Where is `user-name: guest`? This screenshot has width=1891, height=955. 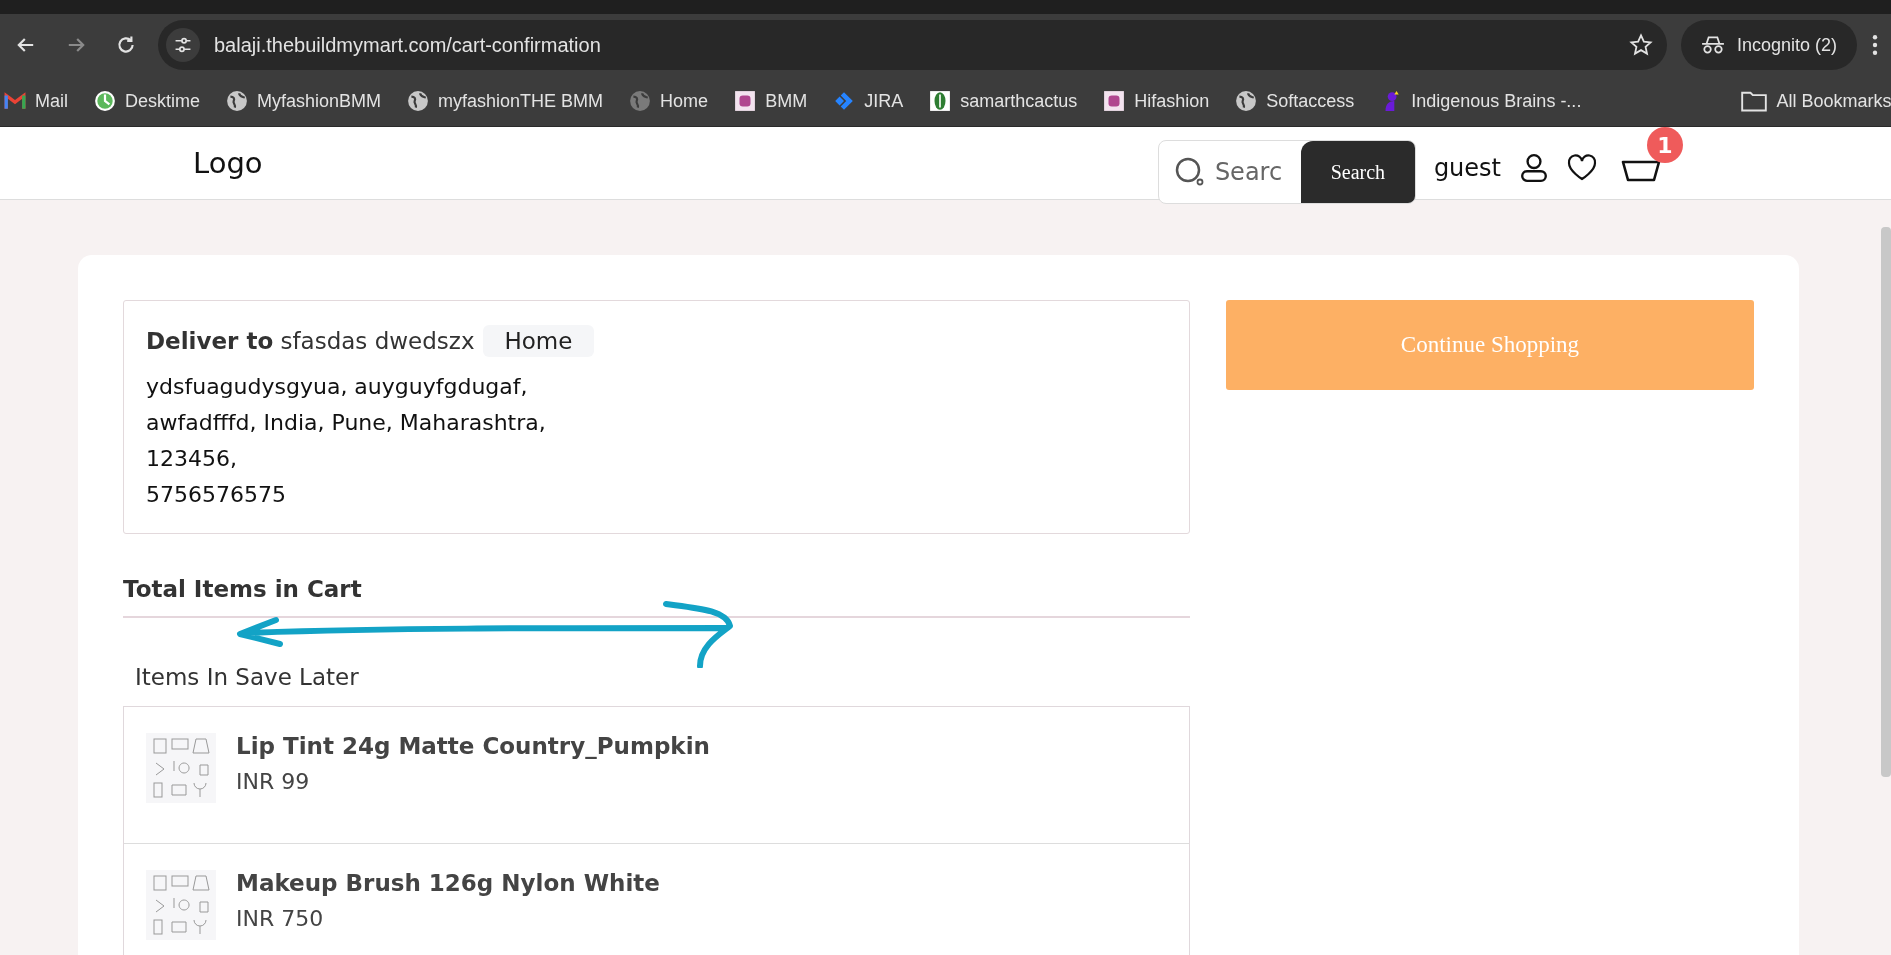 user-name: guest is located at coordinates (1467, 168).